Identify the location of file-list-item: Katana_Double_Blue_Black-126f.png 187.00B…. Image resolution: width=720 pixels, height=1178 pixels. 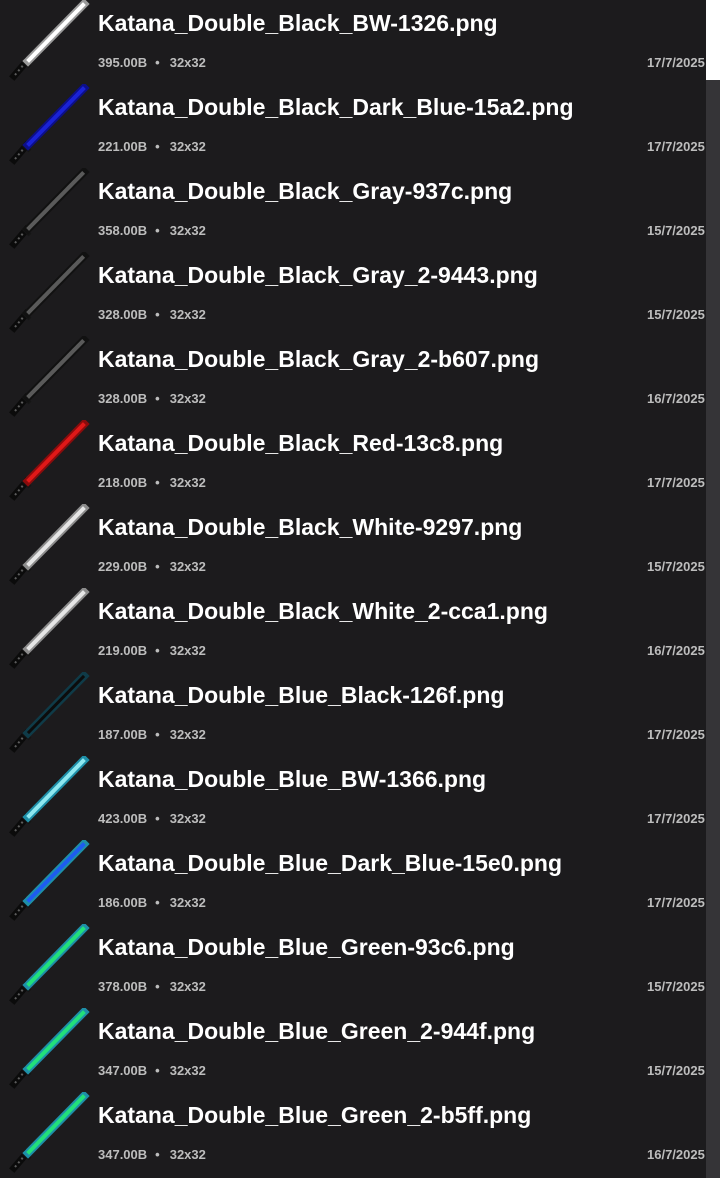
(353, 714).